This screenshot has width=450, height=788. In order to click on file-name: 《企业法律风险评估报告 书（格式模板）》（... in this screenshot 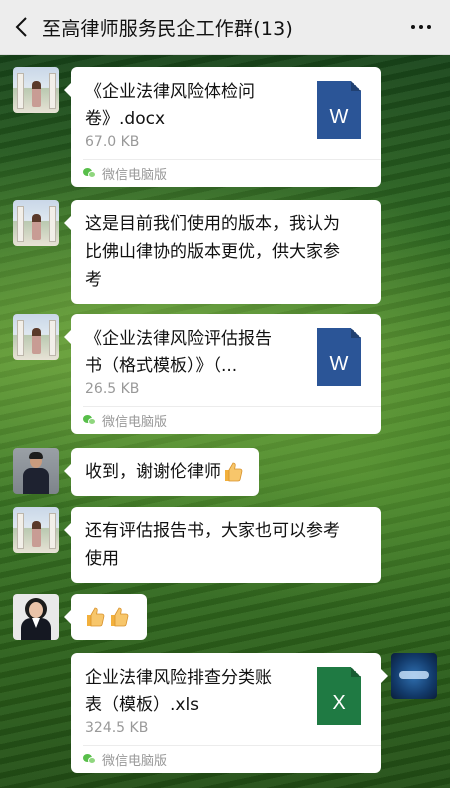, I will do `click(178, 352)`.